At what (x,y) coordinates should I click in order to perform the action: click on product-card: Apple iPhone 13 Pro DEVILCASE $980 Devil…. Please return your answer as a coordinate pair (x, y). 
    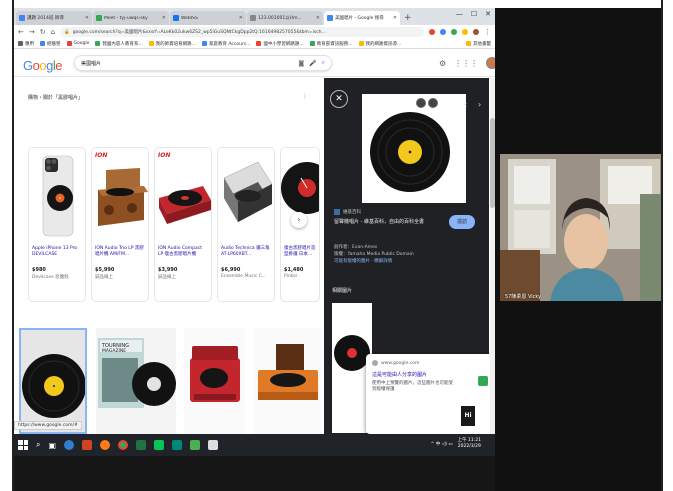
    Looking at the image, I should click on (57, 224).